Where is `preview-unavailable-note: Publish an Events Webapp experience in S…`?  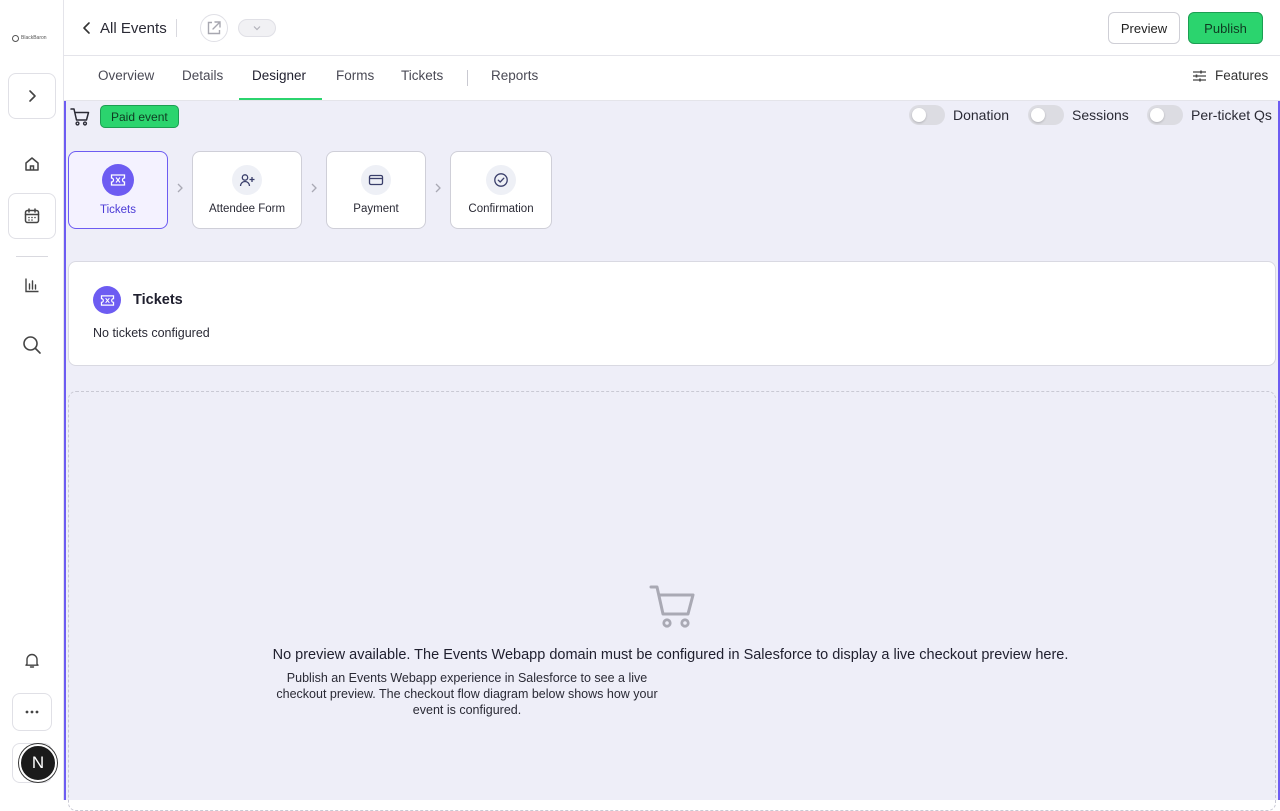 preview-unavailable-note: Publish an Events Webapp experience in S… is located at coordinates (467, 694).